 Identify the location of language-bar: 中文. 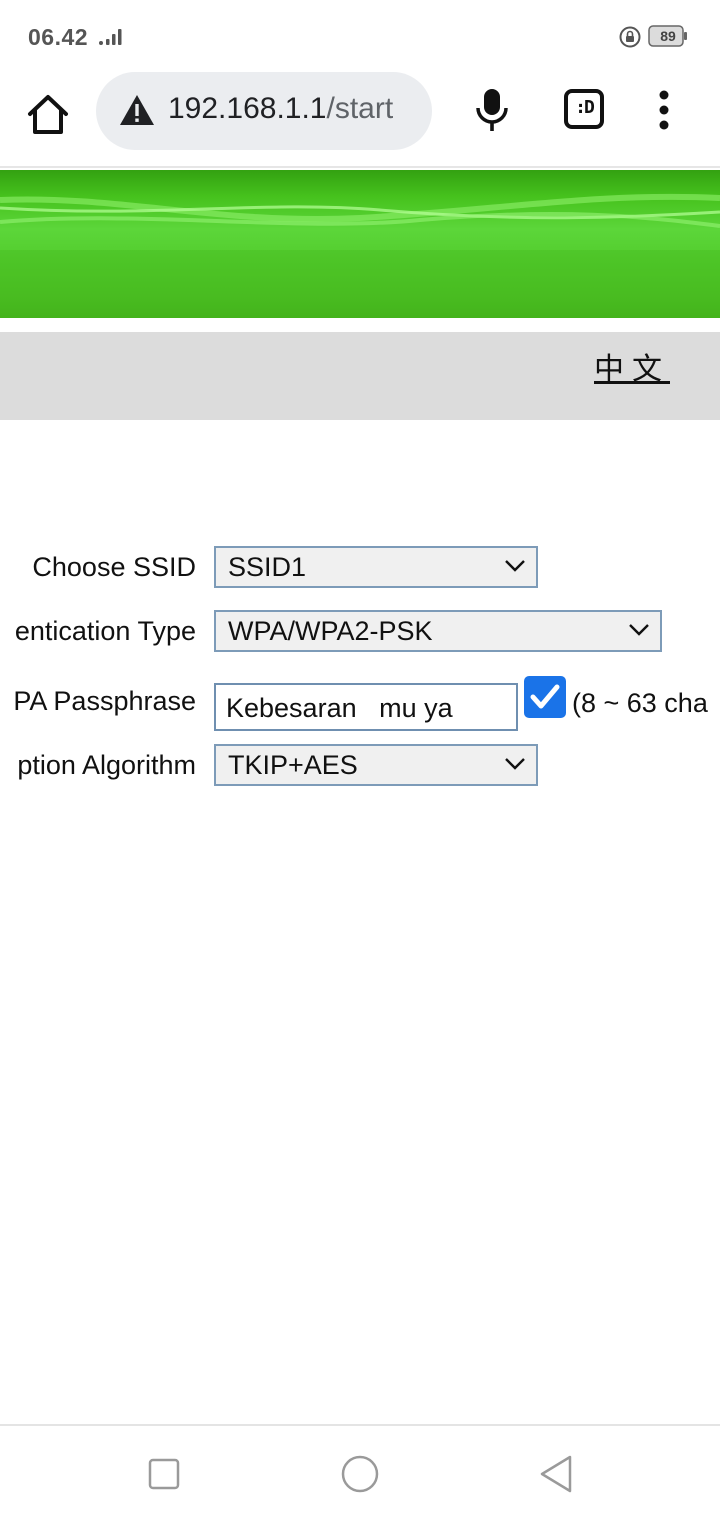
(360, 376).